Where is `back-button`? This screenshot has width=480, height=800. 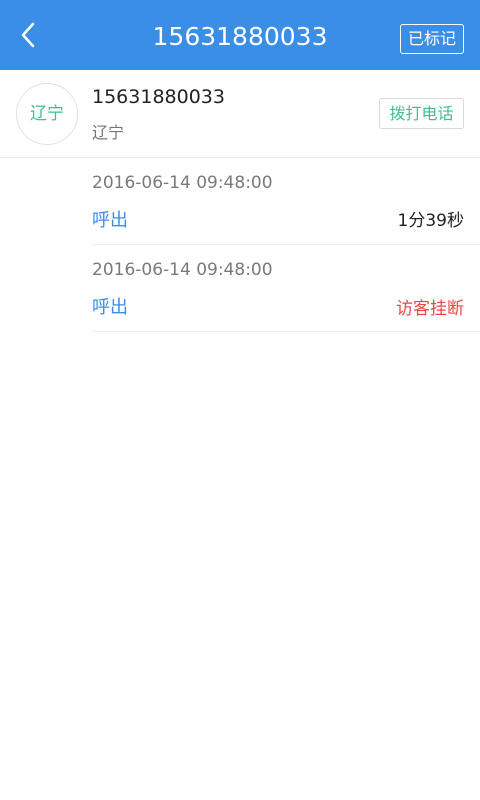 back-button is located at coordinates (28, 35).